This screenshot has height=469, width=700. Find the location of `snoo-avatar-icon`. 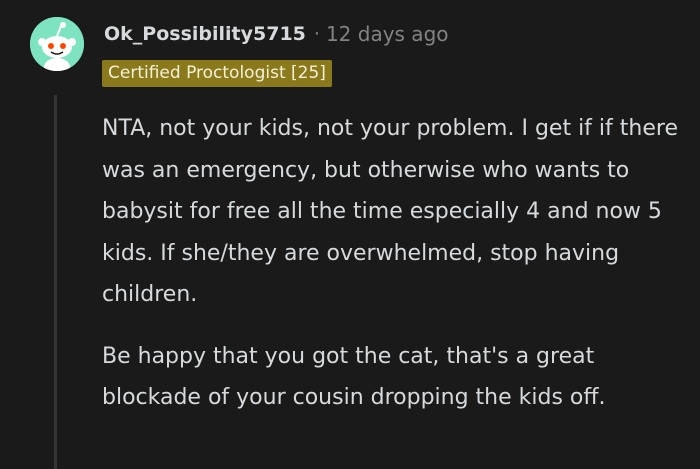

snoo-avatar-icon is located at coordinates (57, 44).